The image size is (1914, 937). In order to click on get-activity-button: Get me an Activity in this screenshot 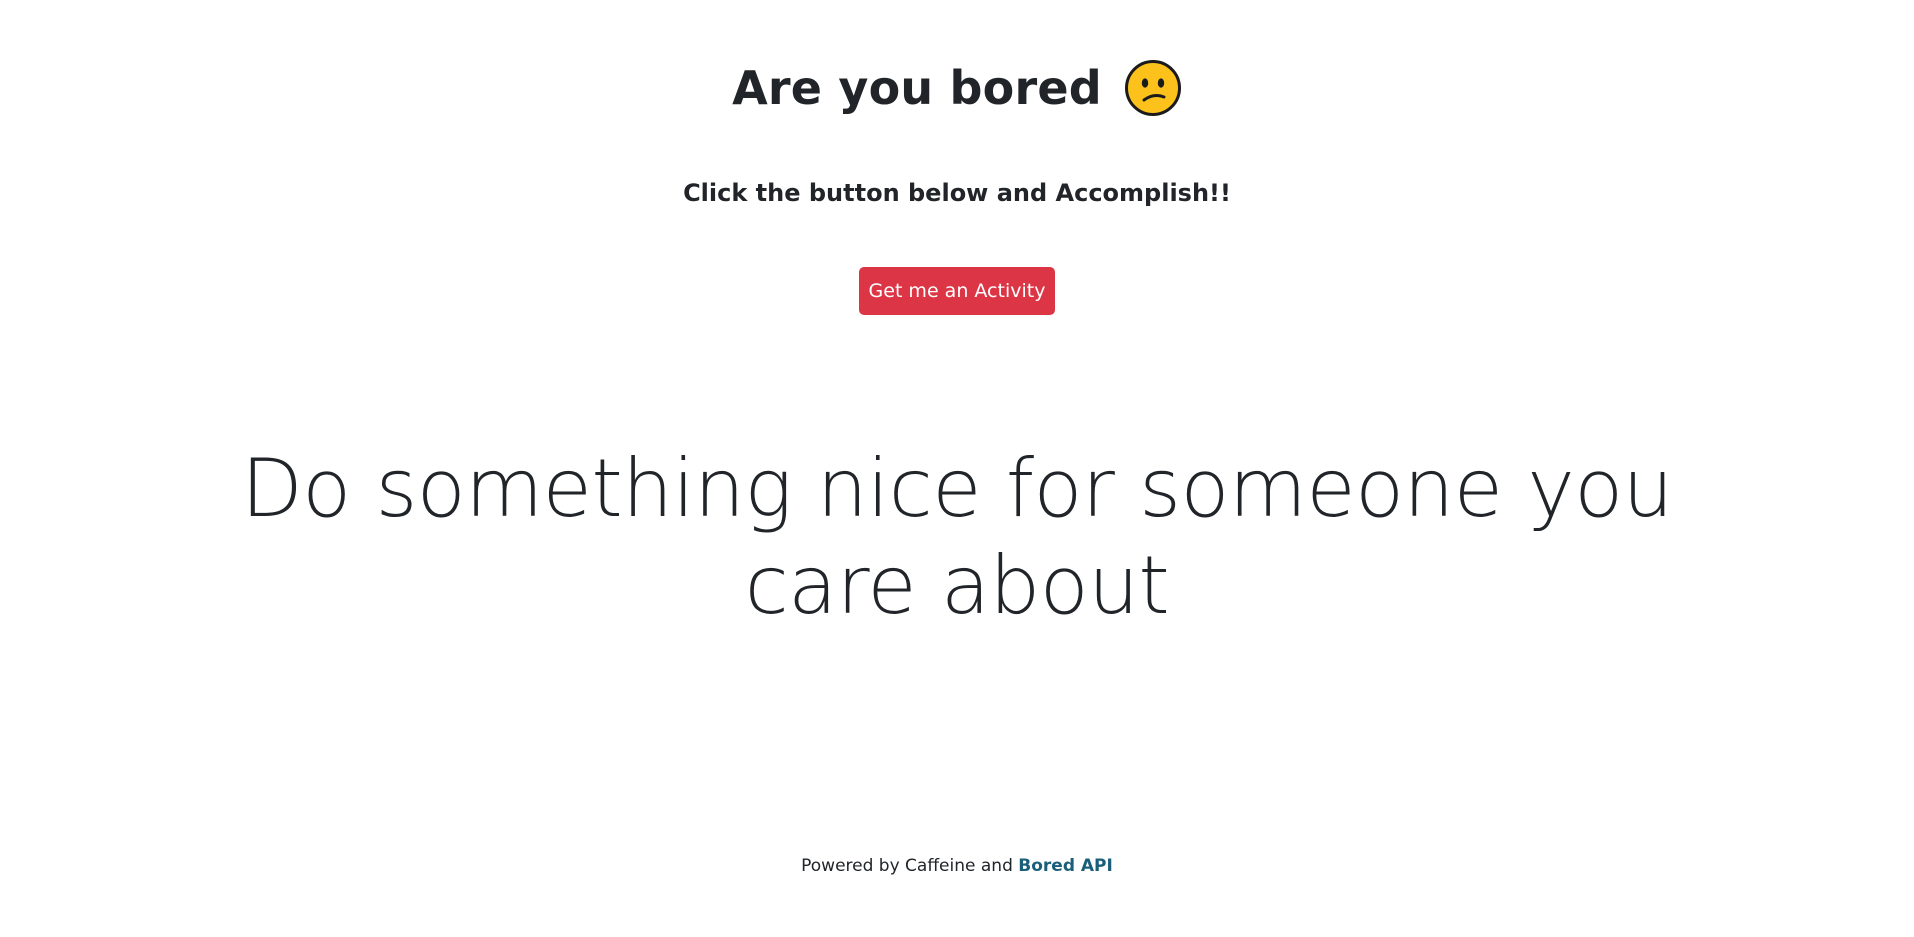, I will do `click(957, 291)`.